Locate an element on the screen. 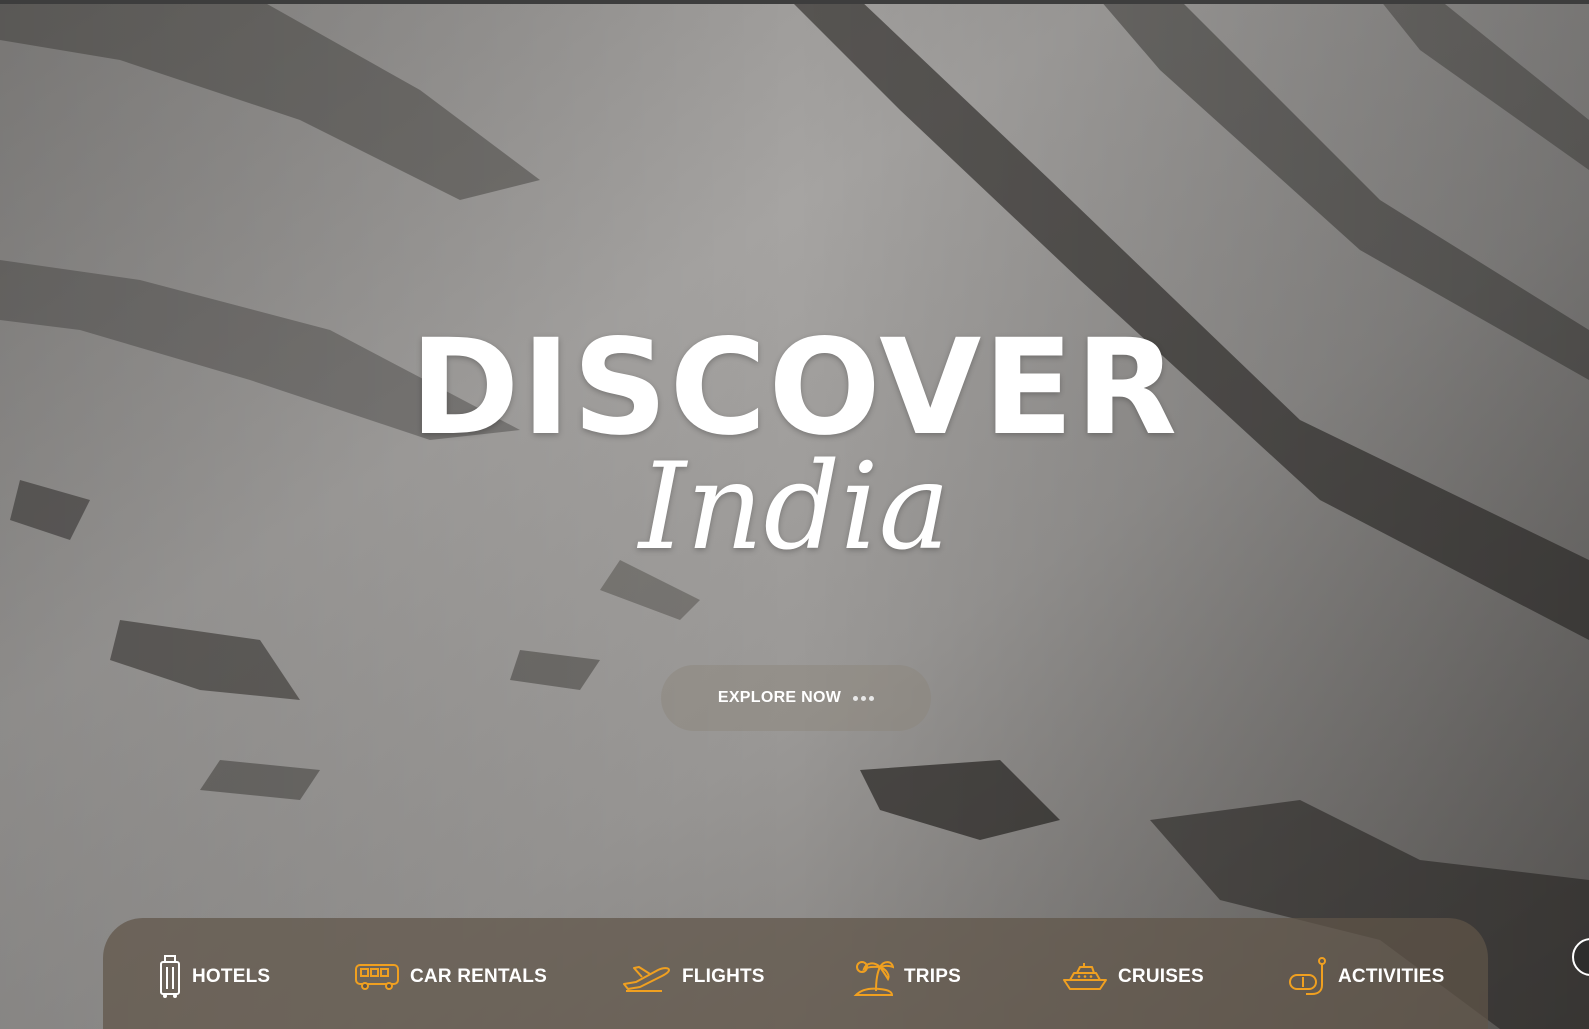 The width and height of the screenshot is (1589, 1029). explore-now-button: EXPLORE NOW is located at coordinates (796, 698).